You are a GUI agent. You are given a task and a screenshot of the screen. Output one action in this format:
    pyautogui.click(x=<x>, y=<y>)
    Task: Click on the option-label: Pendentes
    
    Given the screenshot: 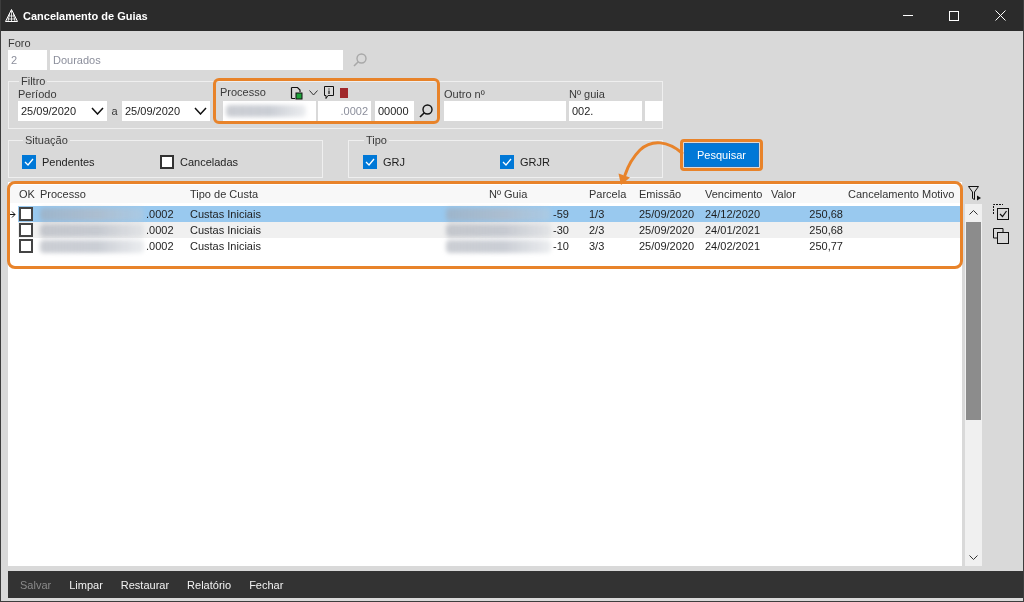 What is the action you would take?
    pyautogui.click(x=68, y=162)
    